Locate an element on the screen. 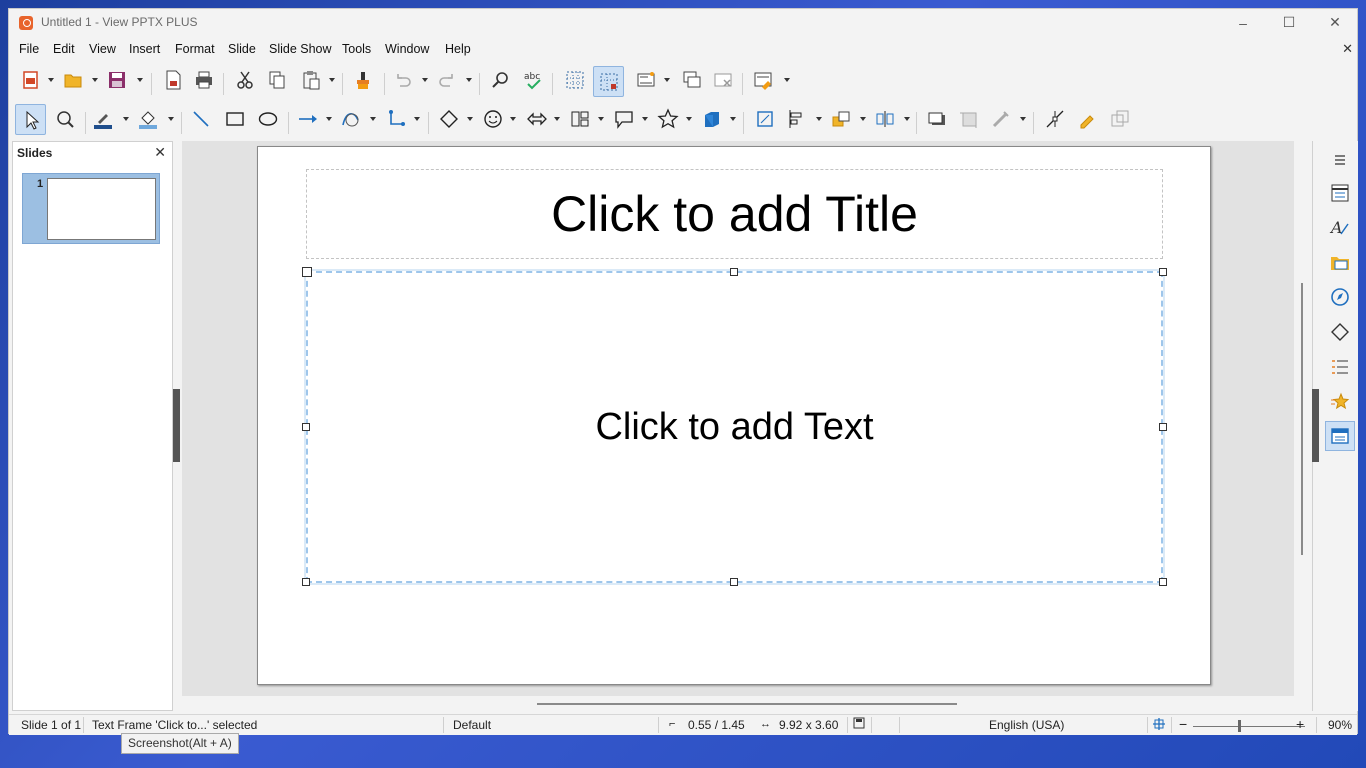 This screenshot has height=768, width=1366. shadow-icon is located at coordinates (937, 119).